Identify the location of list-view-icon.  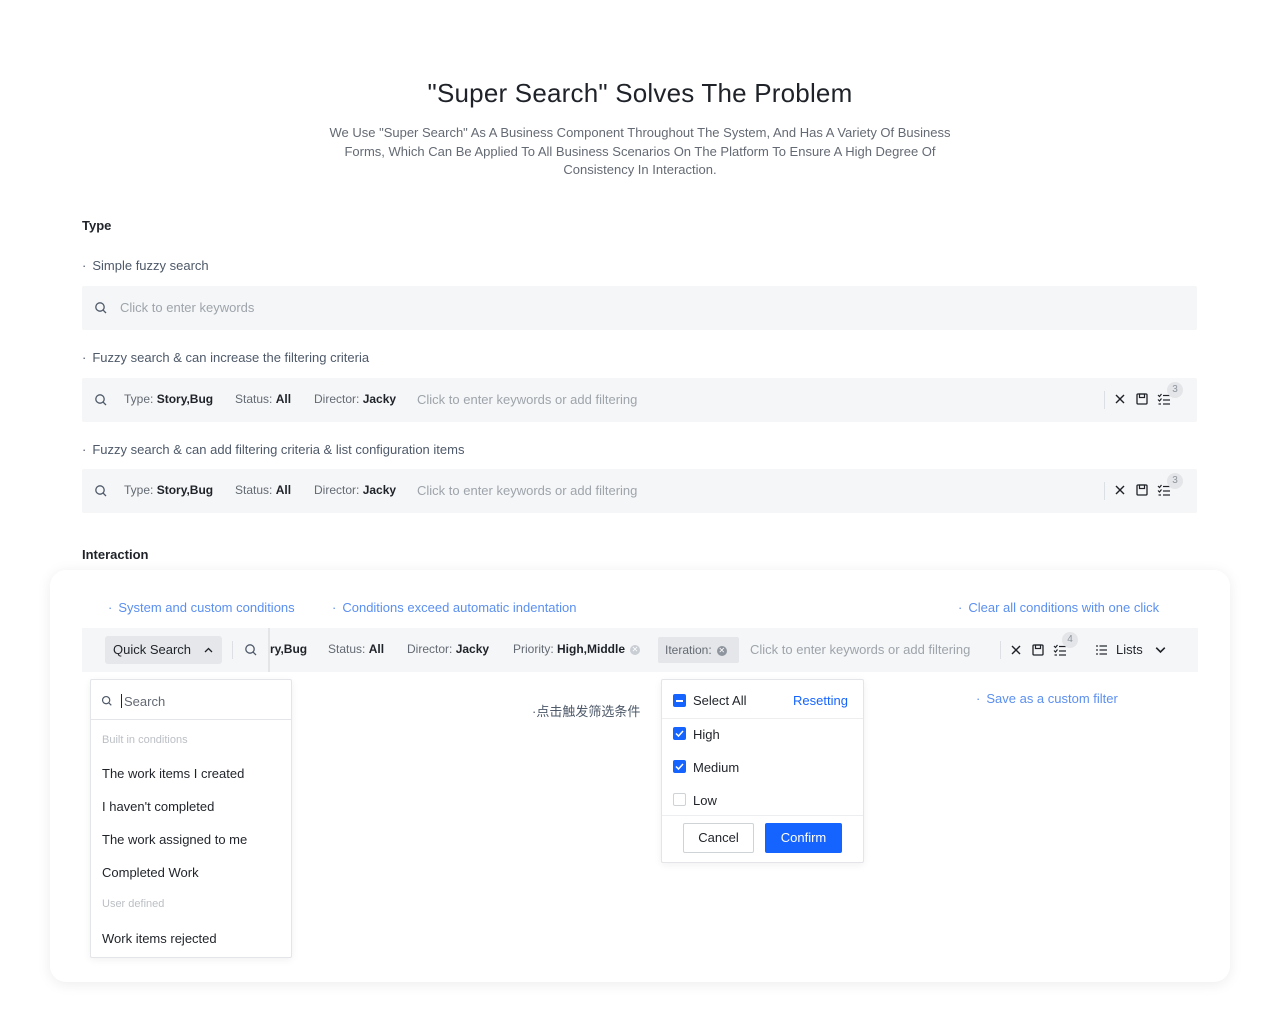
(1101, 650).